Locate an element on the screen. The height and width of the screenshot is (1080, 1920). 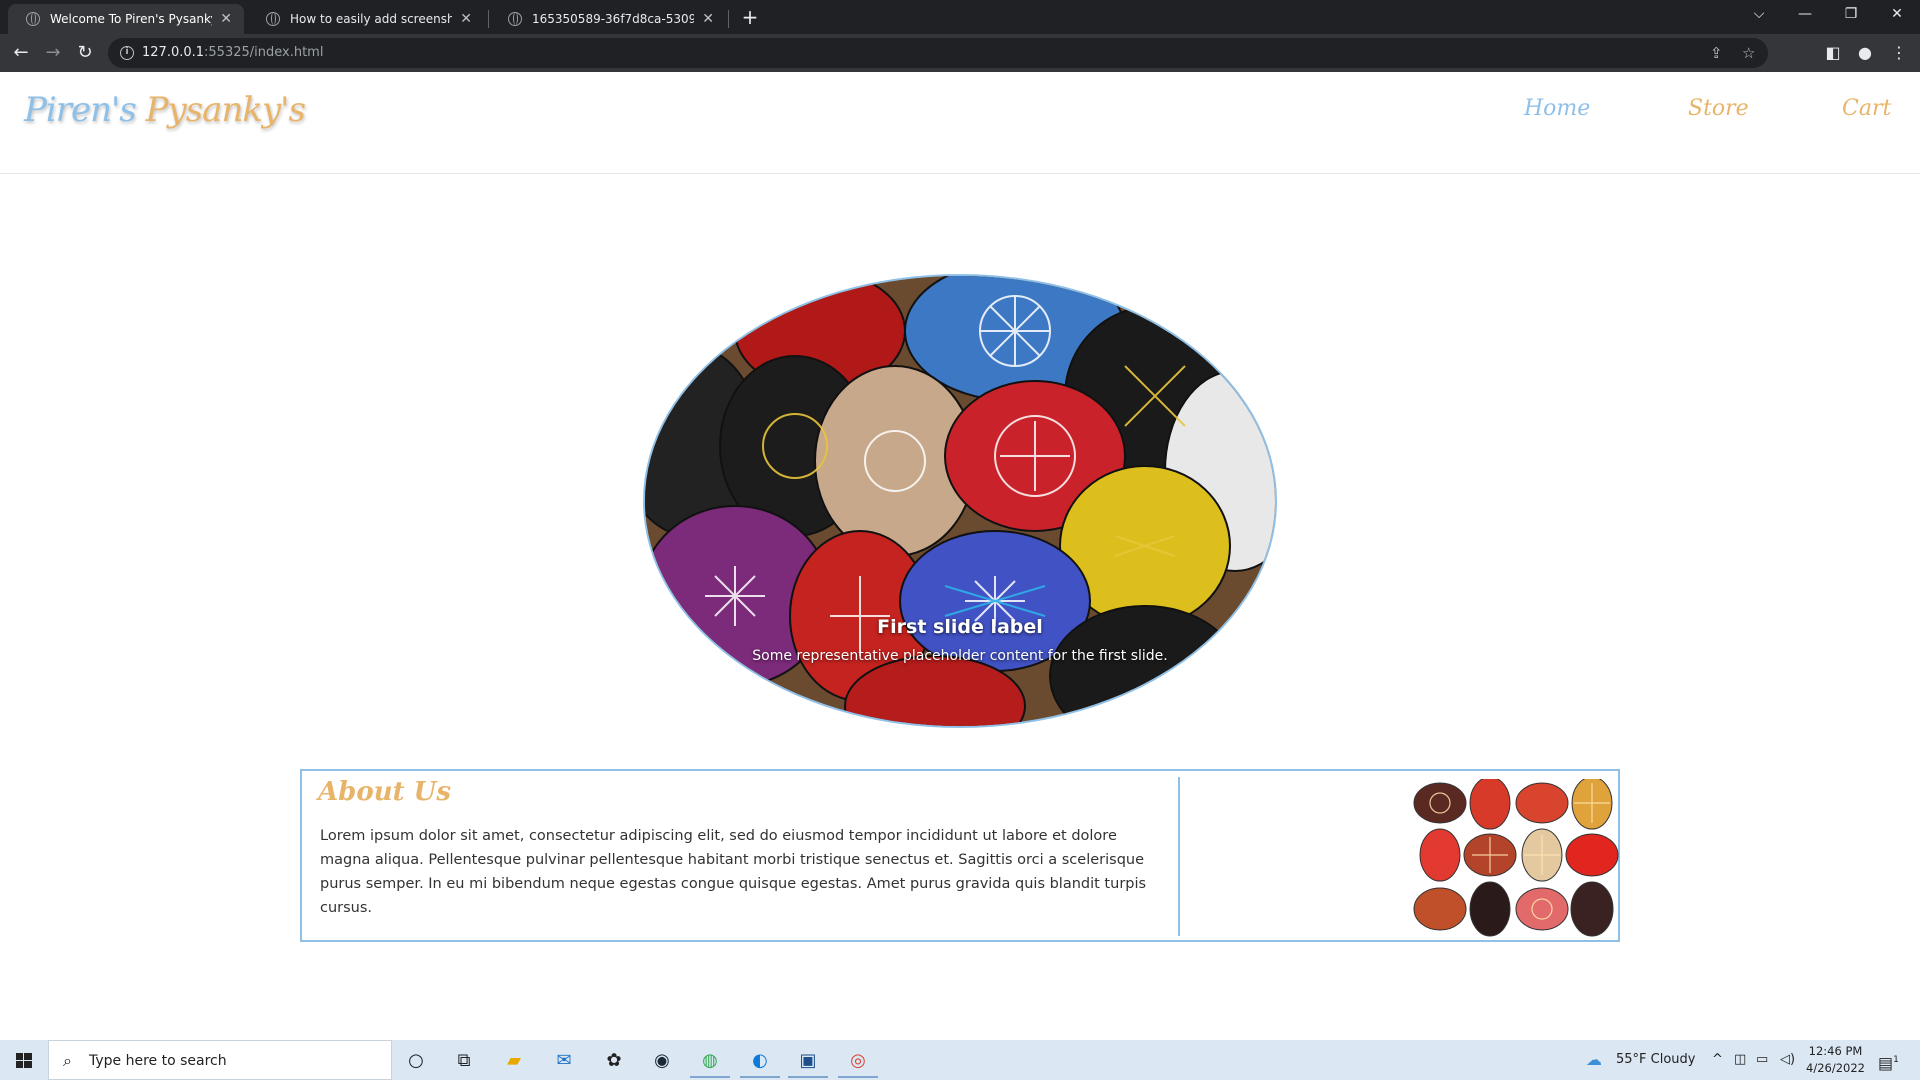
minimize-button: — is located at coordinates (1805, 15).